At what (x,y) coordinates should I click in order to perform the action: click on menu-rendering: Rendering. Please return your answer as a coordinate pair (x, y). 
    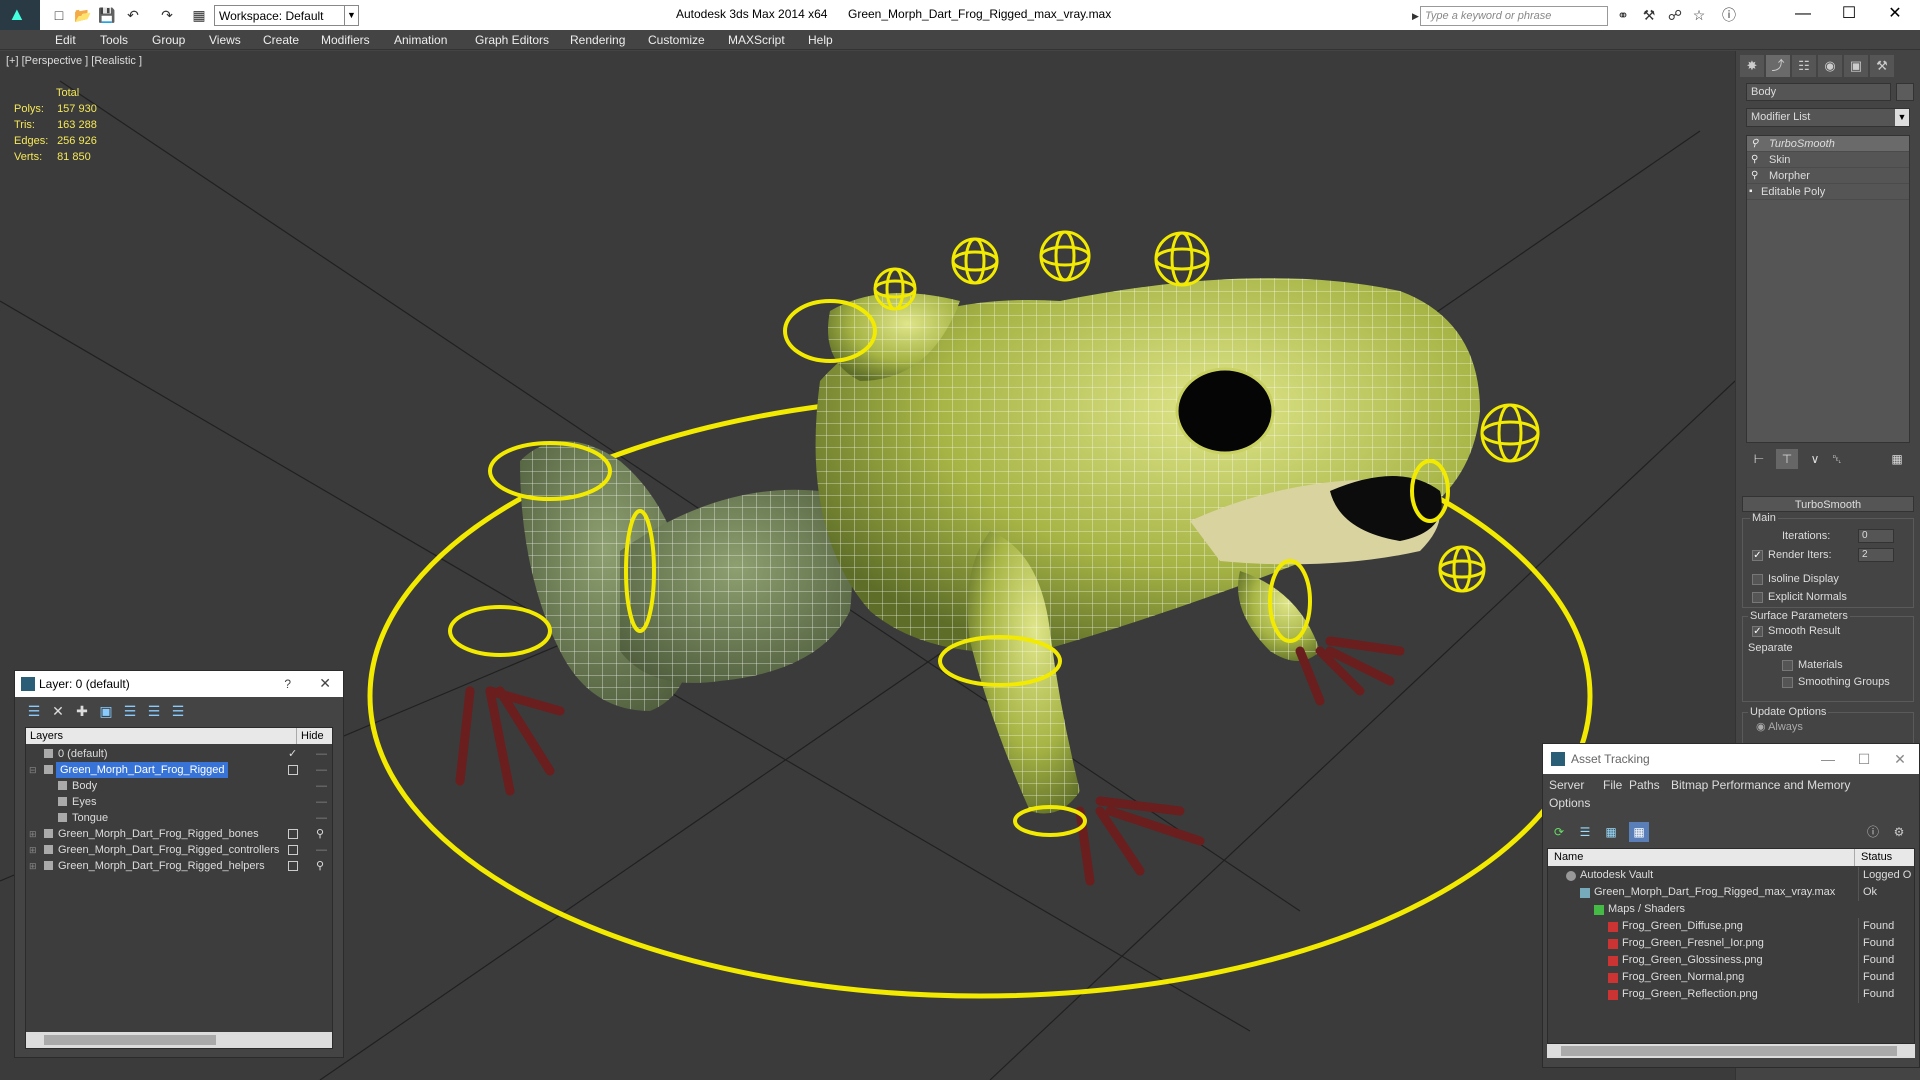
    Looking at the image, I should click on (597, 40).